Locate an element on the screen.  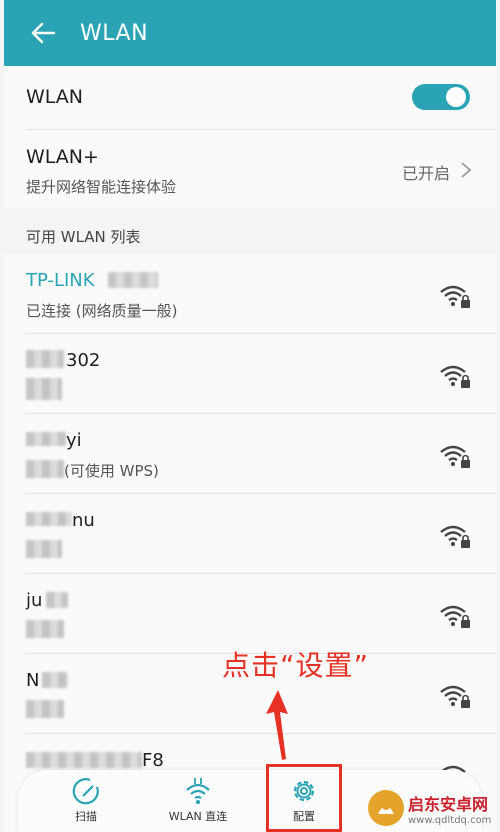
network-status: (可使用 WPS) is located at coordinates (111, 471).